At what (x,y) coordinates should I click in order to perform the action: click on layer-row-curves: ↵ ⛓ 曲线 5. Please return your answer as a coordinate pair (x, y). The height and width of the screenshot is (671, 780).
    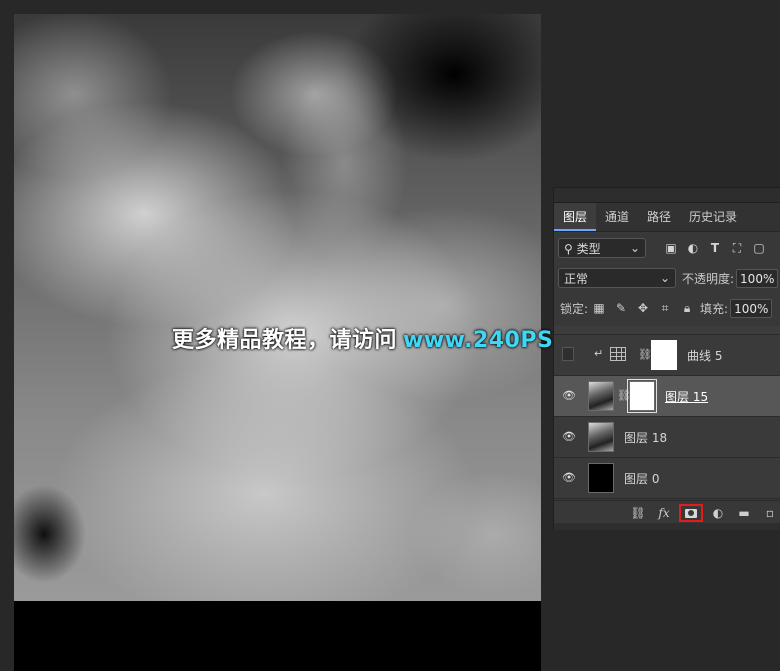
    Looking at the image, I should click on (667, 355).